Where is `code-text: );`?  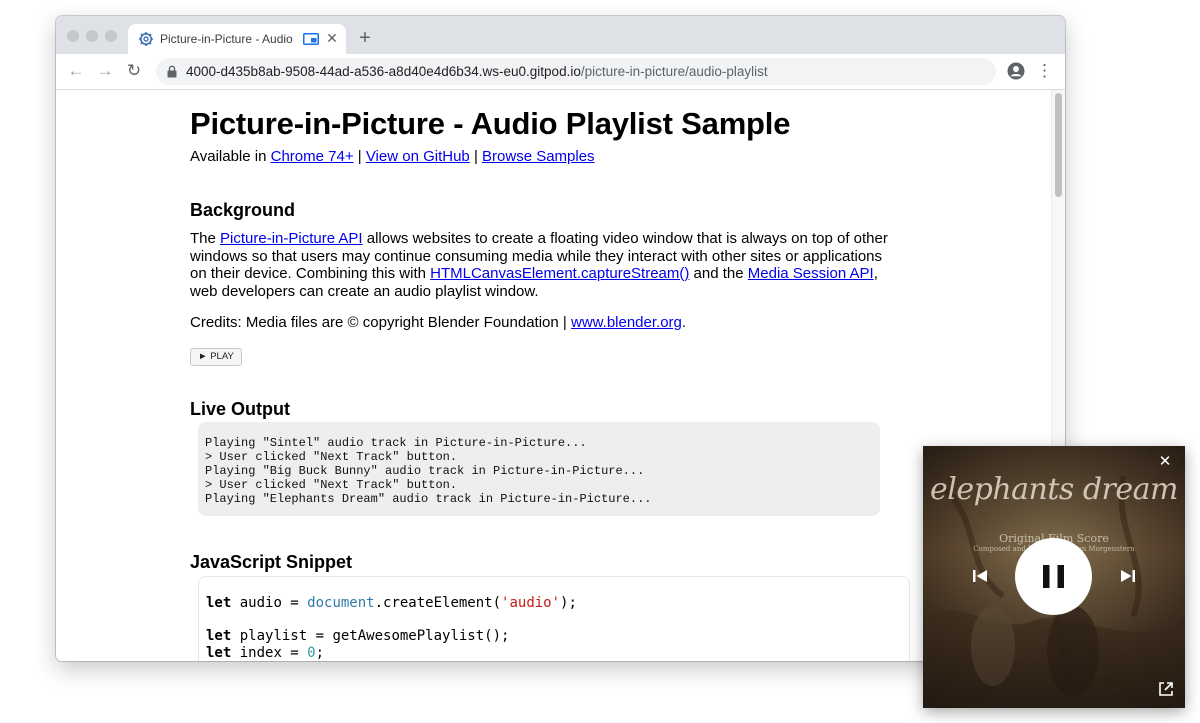 code-text: ); is located at coordinates (568, 603).